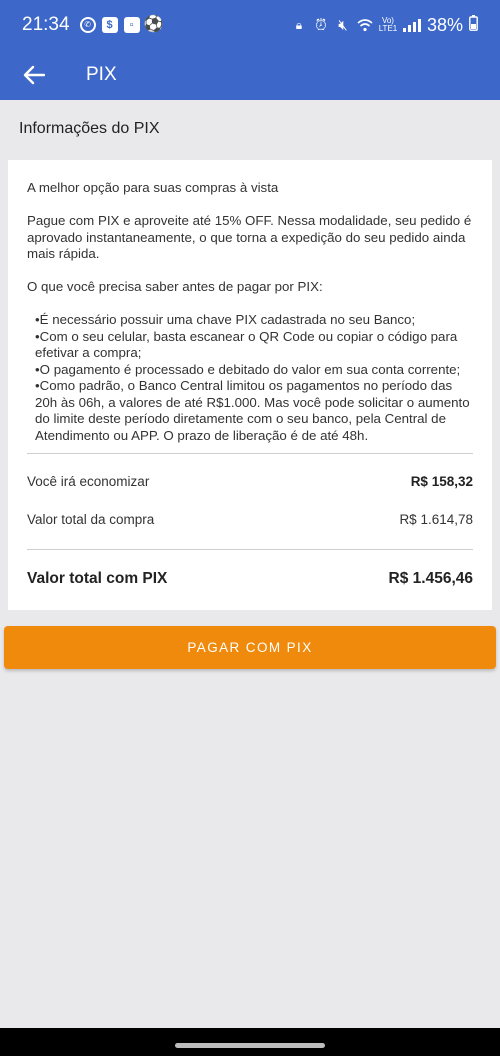  What do you see at coordinates (250, 75) in the screenshot?
I see `toolbar: PIX` at bounding box center [250, 75].